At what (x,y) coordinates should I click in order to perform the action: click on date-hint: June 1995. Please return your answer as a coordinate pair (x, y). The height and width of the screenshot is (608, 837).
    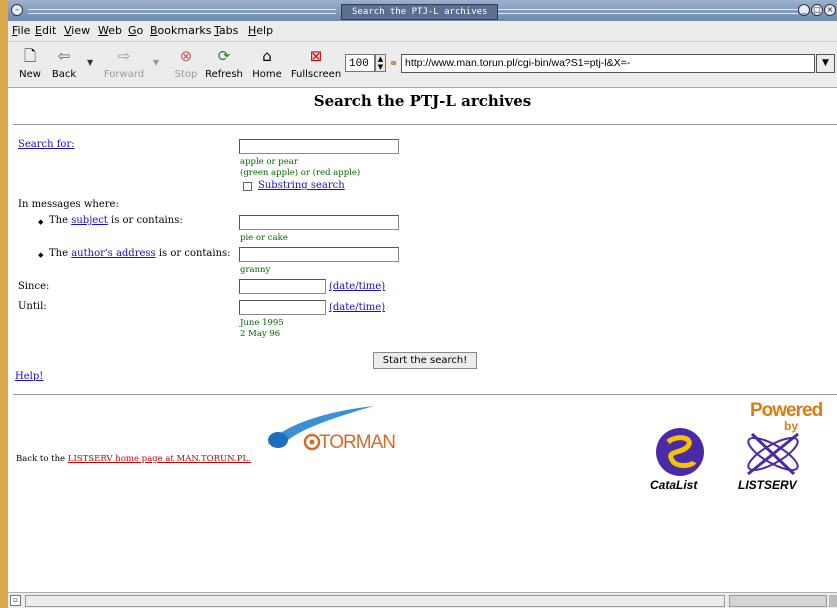
    Looking at the image, I should click on (262, 323).